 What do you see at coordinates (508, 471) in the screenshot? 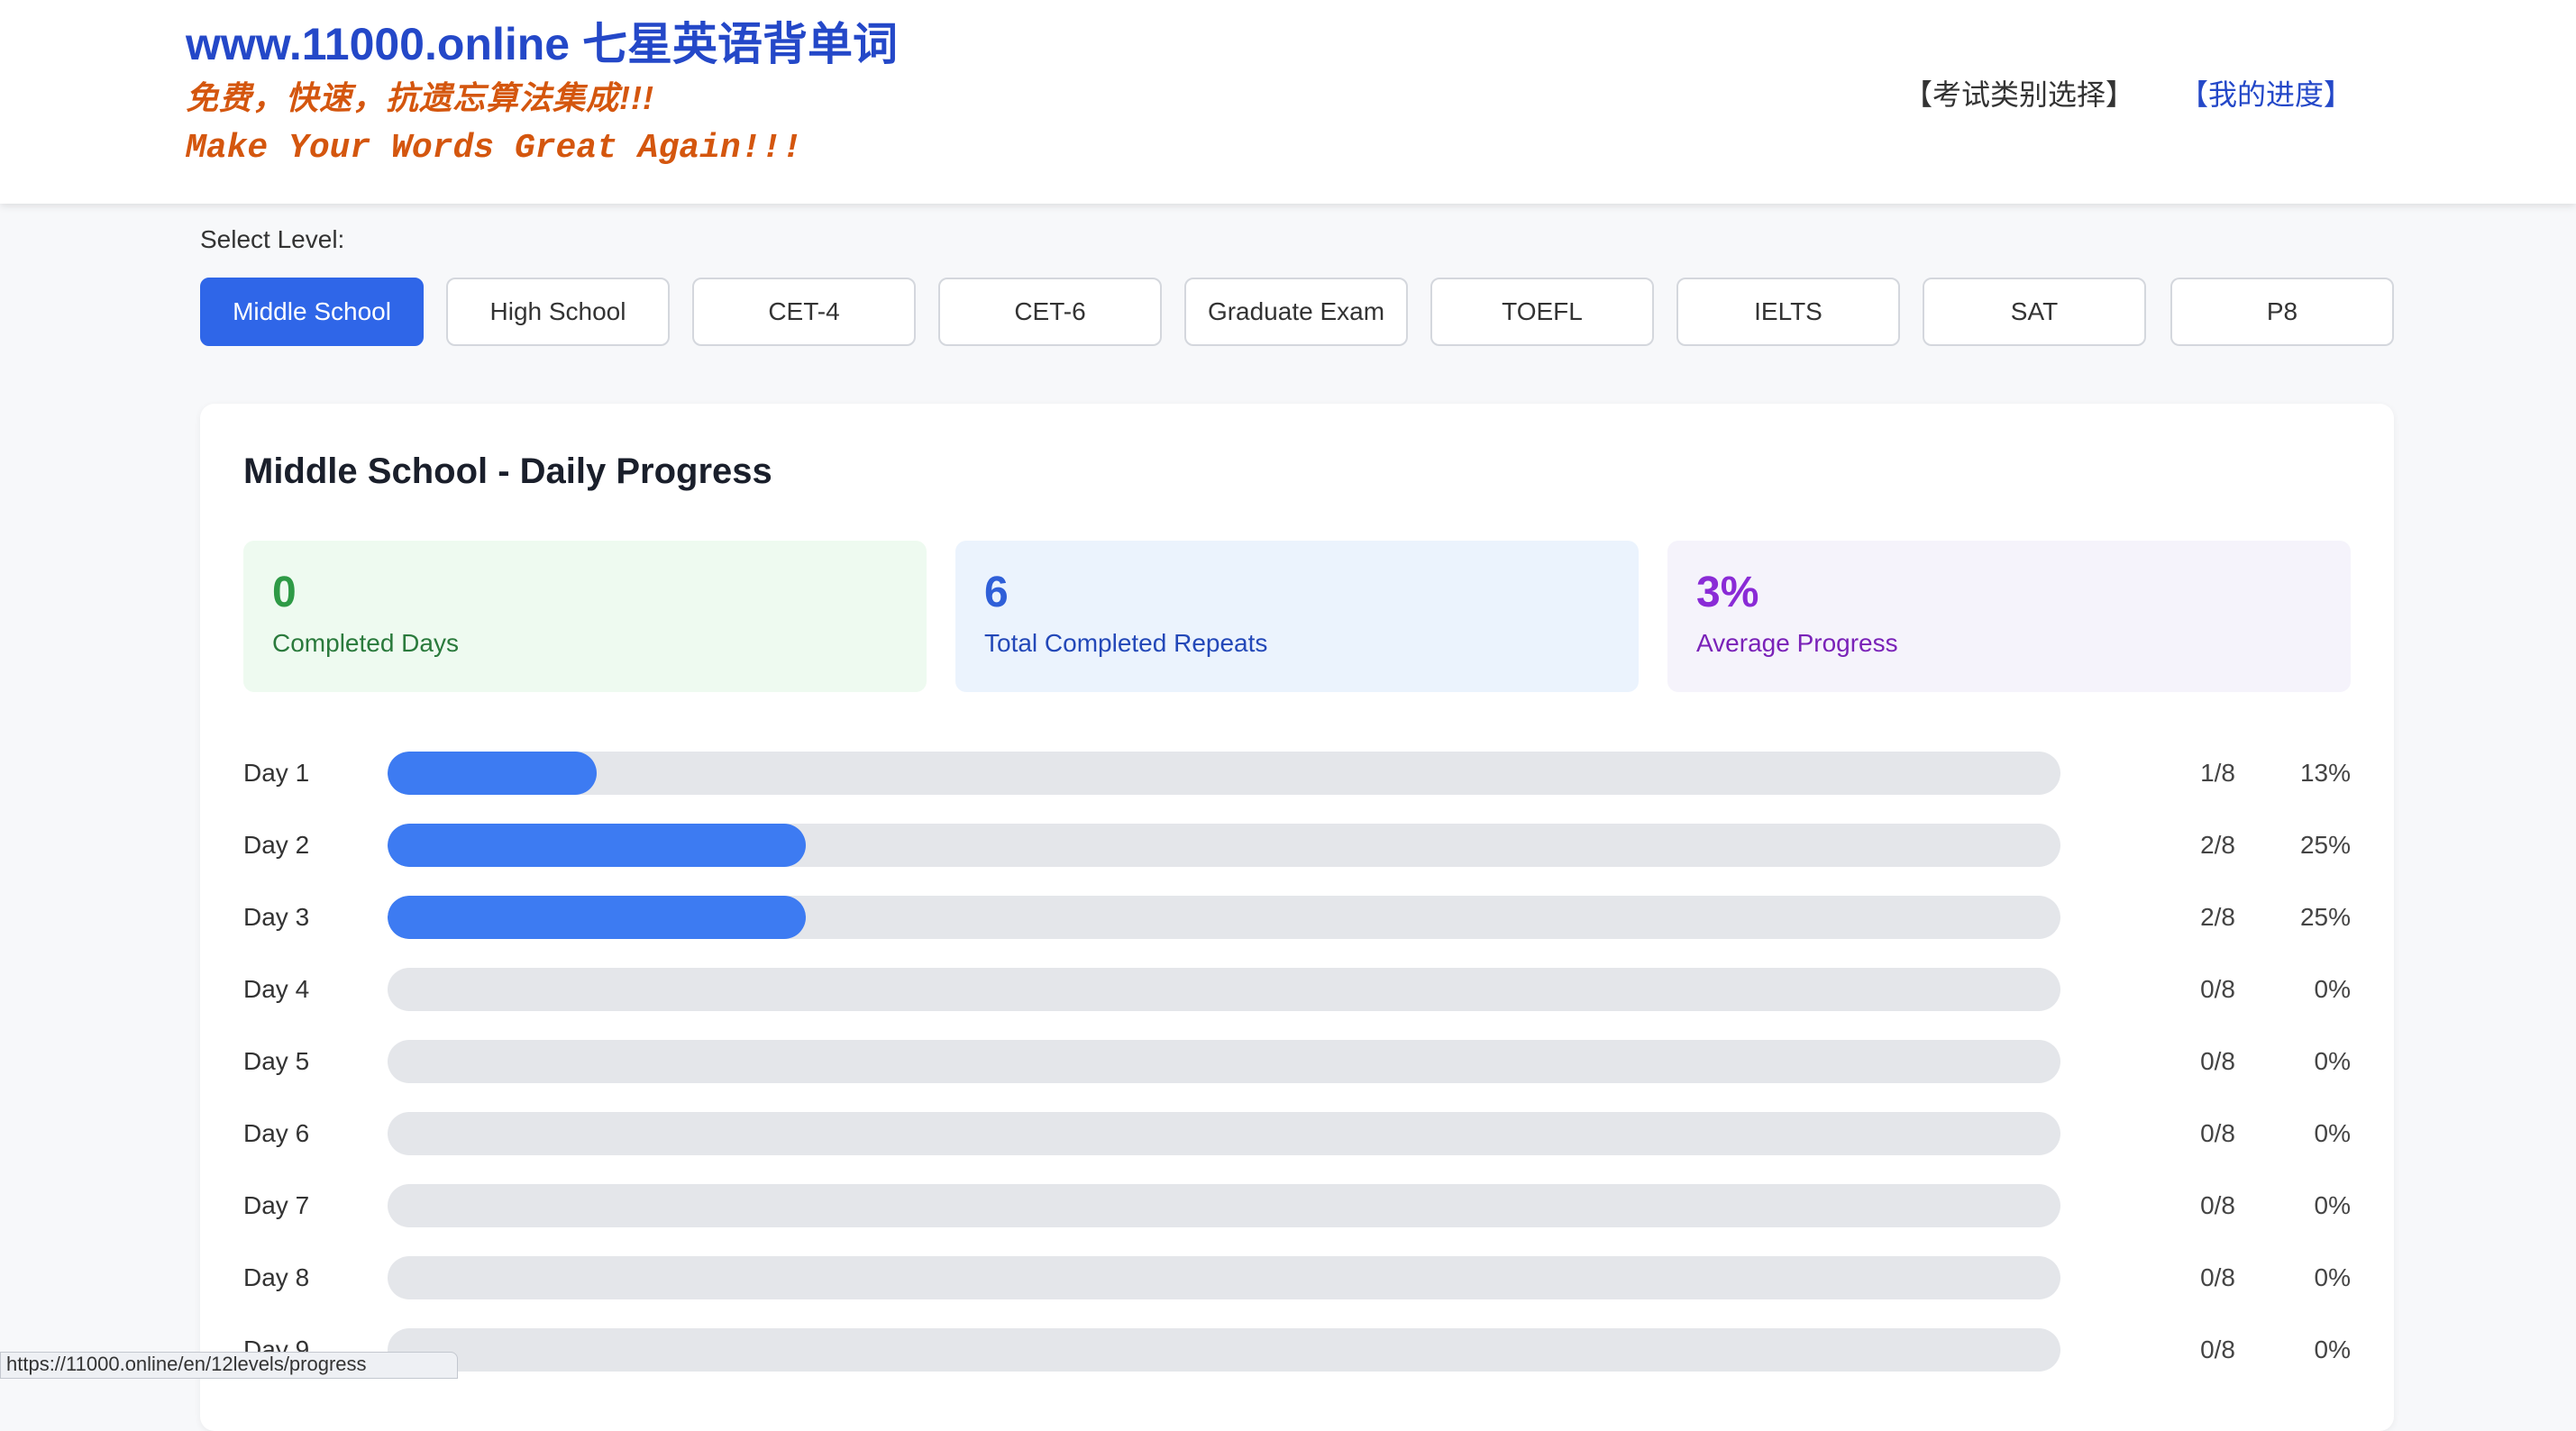
I see `progress-title: Middle School - Daily Progress` at bounding box center [508, 471].